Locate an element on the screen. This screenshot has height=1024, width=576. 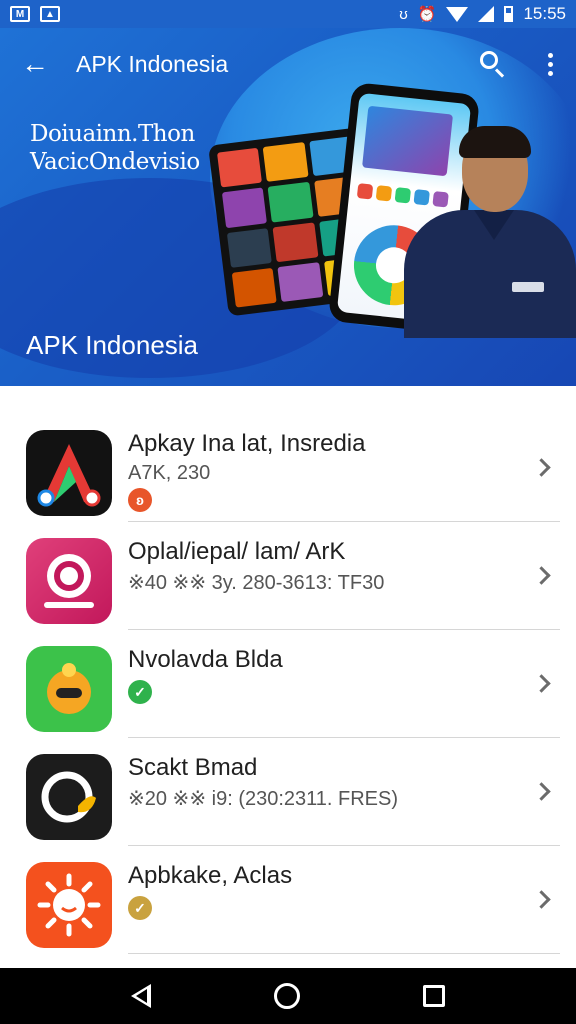
app-title: Scakt Bmad is located at coordinates (193, 767).